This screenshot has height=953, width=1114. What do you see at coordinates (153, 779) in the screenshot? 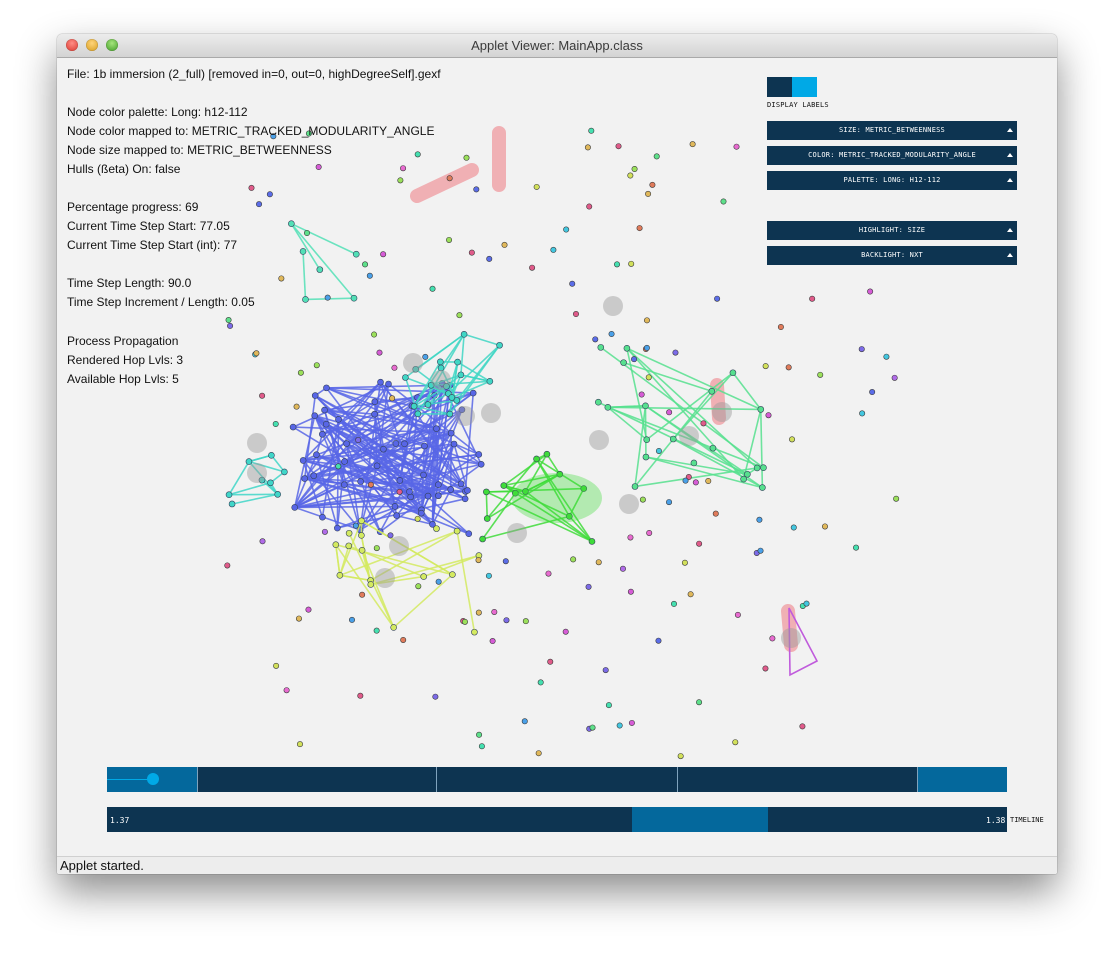
I see `speed-slider-handle` at bounding box center [153, 779].